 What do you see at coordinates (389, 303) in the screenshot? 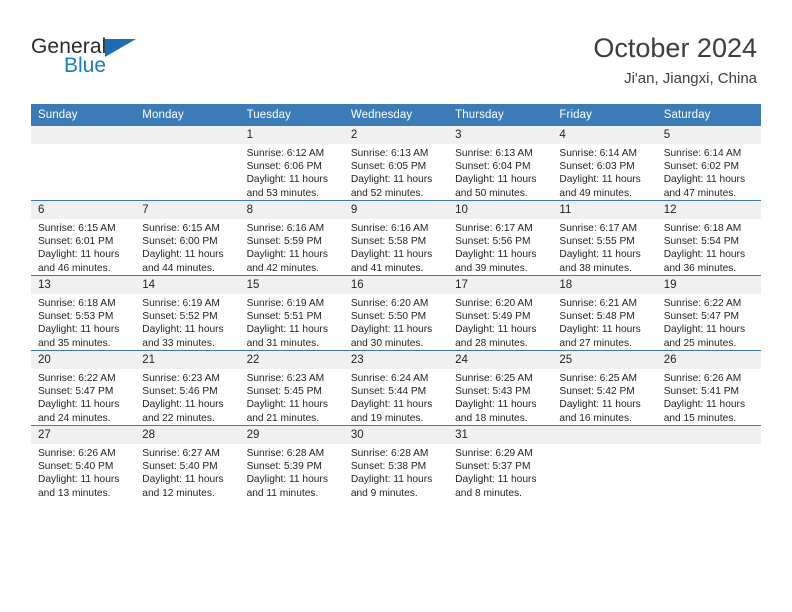
I see `sunrise-text: Sunrise: 6:20 AM` at bounding box center [389, 303].